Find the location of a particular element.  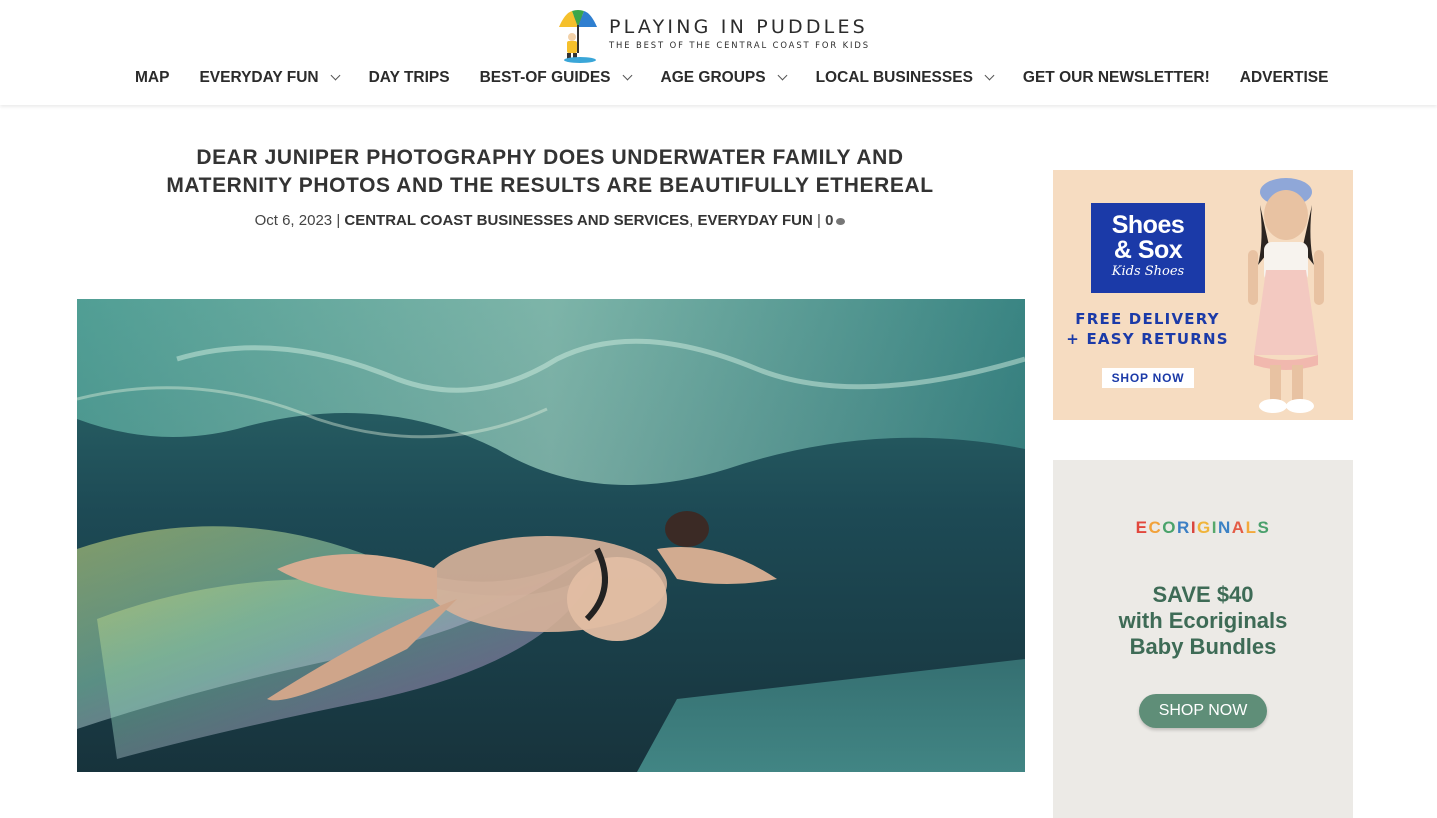

ad-text-baby-bundles: Baby Bundles is located at coordinates (1203, 646).